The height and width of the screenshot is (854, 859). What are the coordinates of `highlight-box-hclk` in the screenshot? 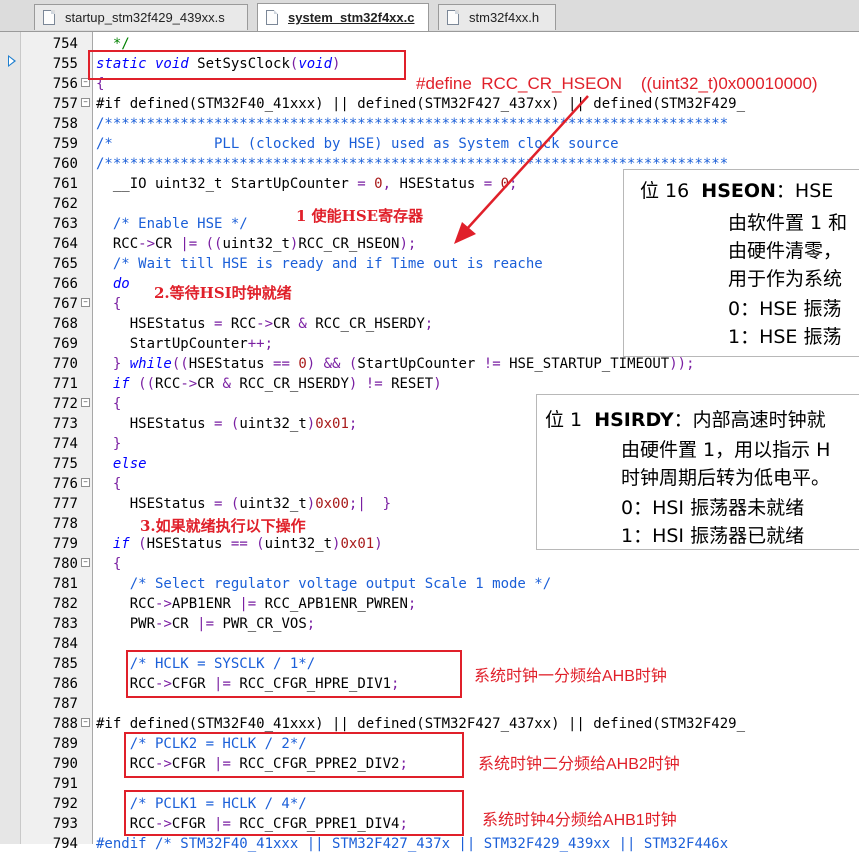 It's located at (294, 674).